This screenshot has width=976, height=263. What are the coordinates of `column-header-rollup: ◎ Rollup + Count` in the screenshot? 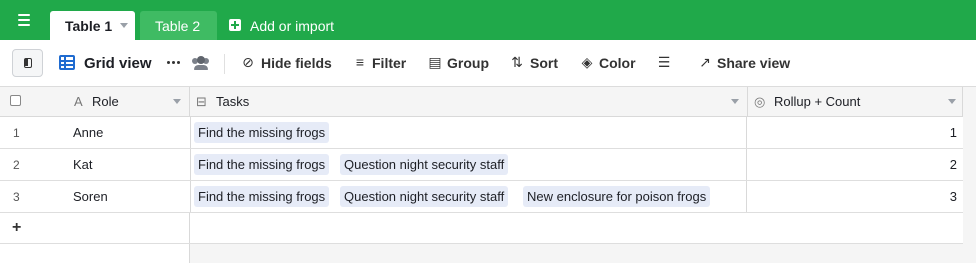 It's located at (855, 101).